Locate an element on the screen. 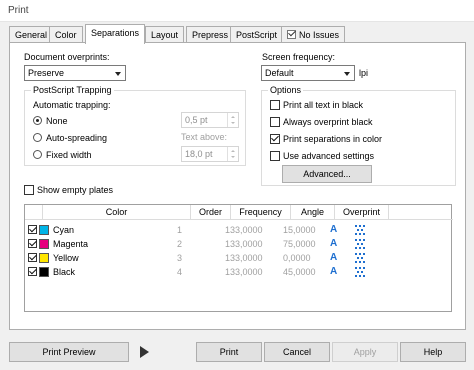 Image resolution: width=474 pixels, height=370 pixels. trapping-fixed-width-radio is located at coordinates (37, 154).